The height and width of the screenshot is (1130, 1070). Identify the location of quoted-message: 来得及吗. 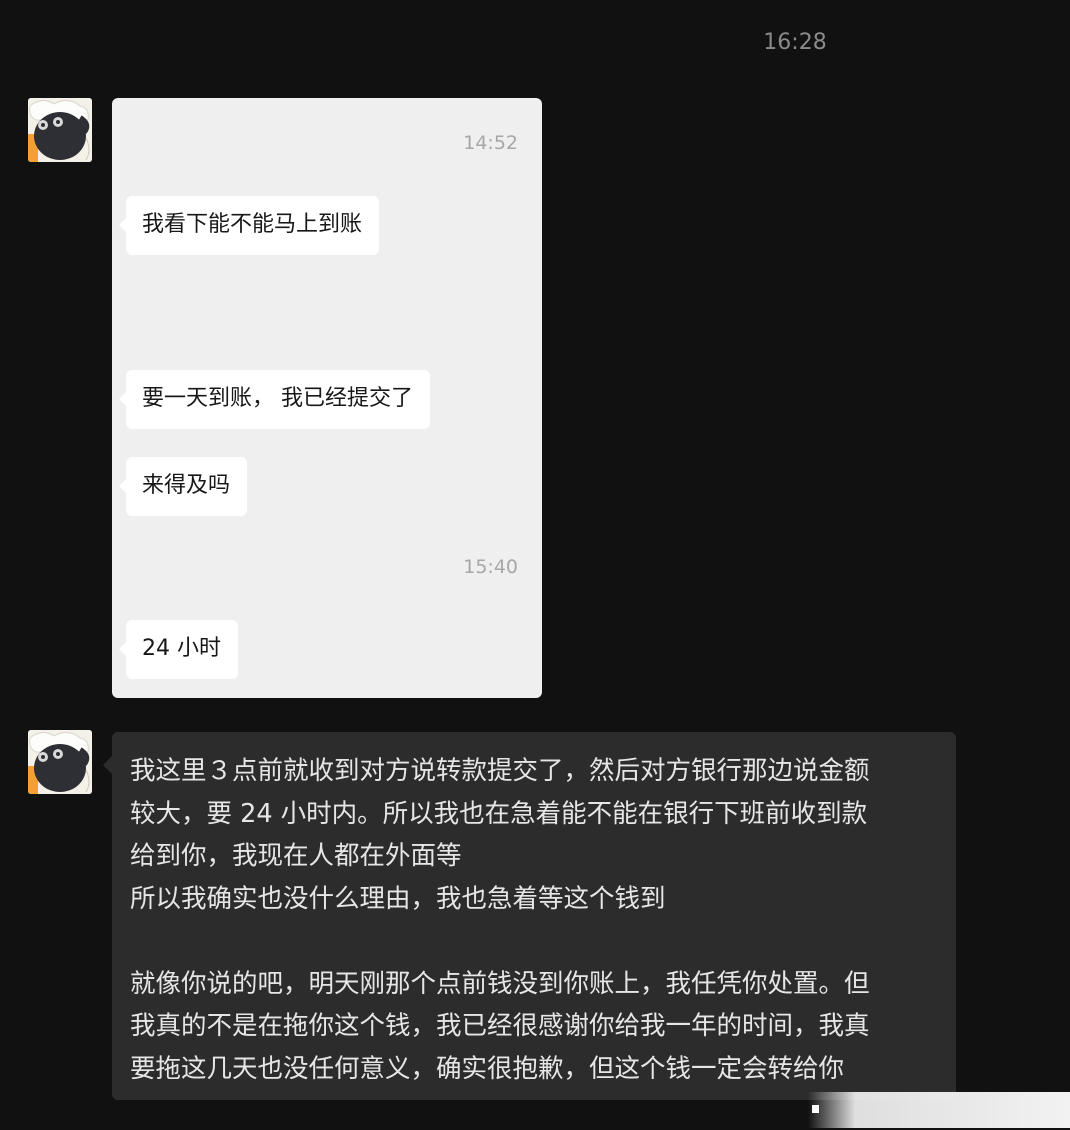
(183, 486).